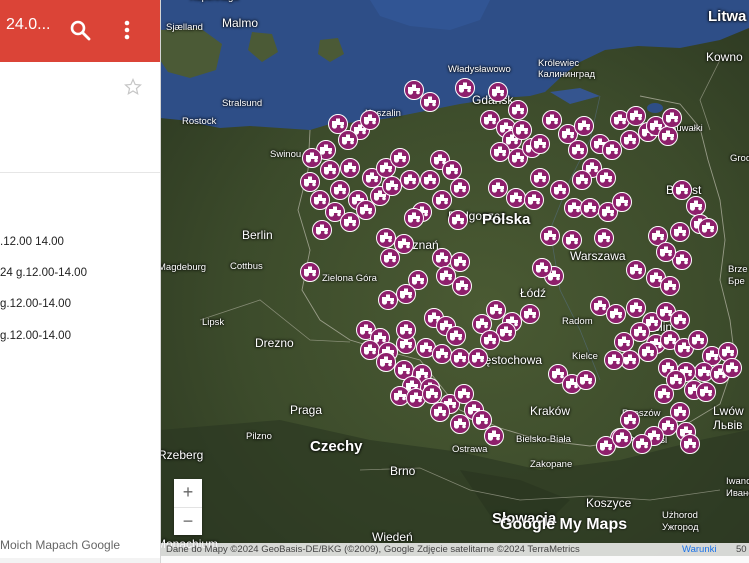 This screenshot has height=563, width=749. Describe the element at coordinates (680, 527) in the screenshot. I see `place-label: Ужгород` at that location.